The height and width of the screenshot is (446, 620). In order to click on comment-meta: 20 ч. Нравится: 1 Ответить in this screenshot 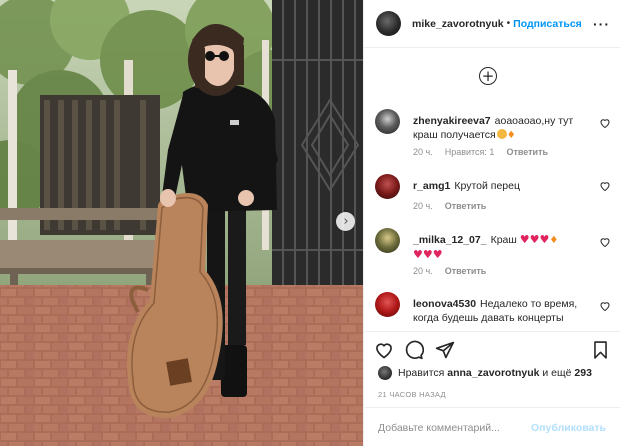, I will do `click(486, 152)`.